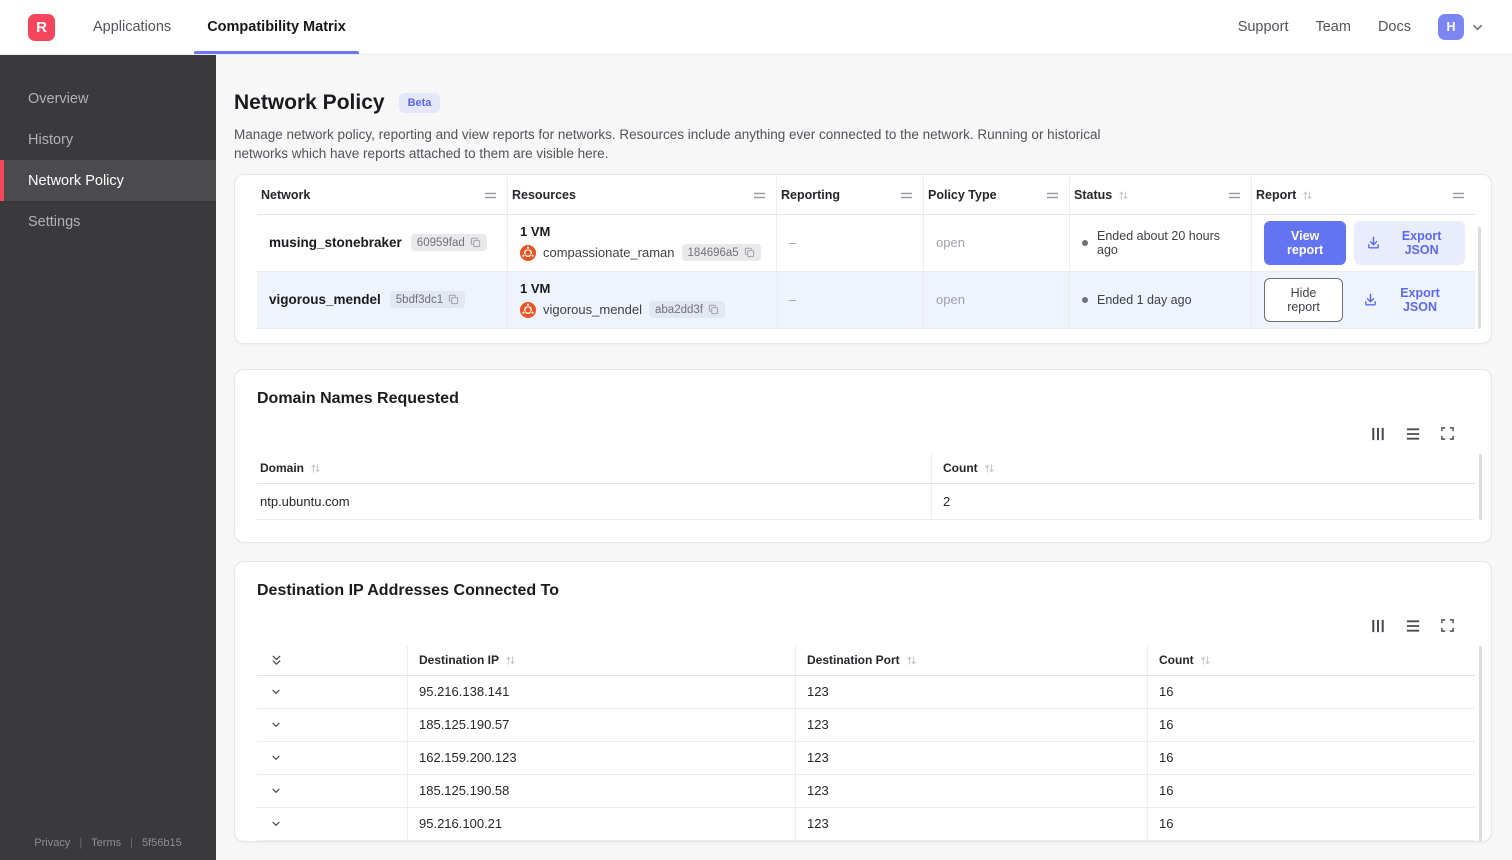  I want to click on column-header-network: Network, so click(382, 196).